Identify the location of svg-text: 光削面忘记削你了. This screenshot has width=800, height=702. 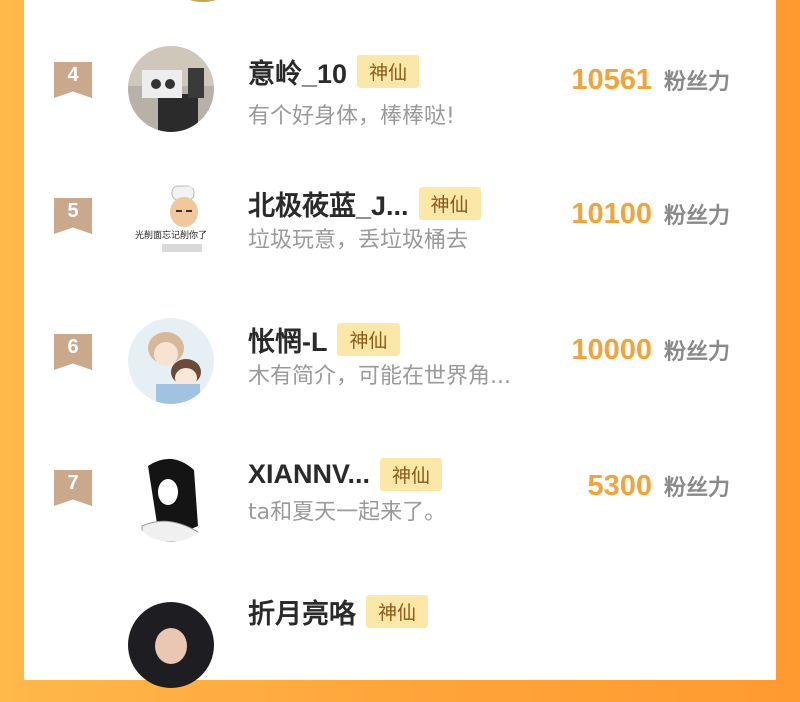
(171, 235).